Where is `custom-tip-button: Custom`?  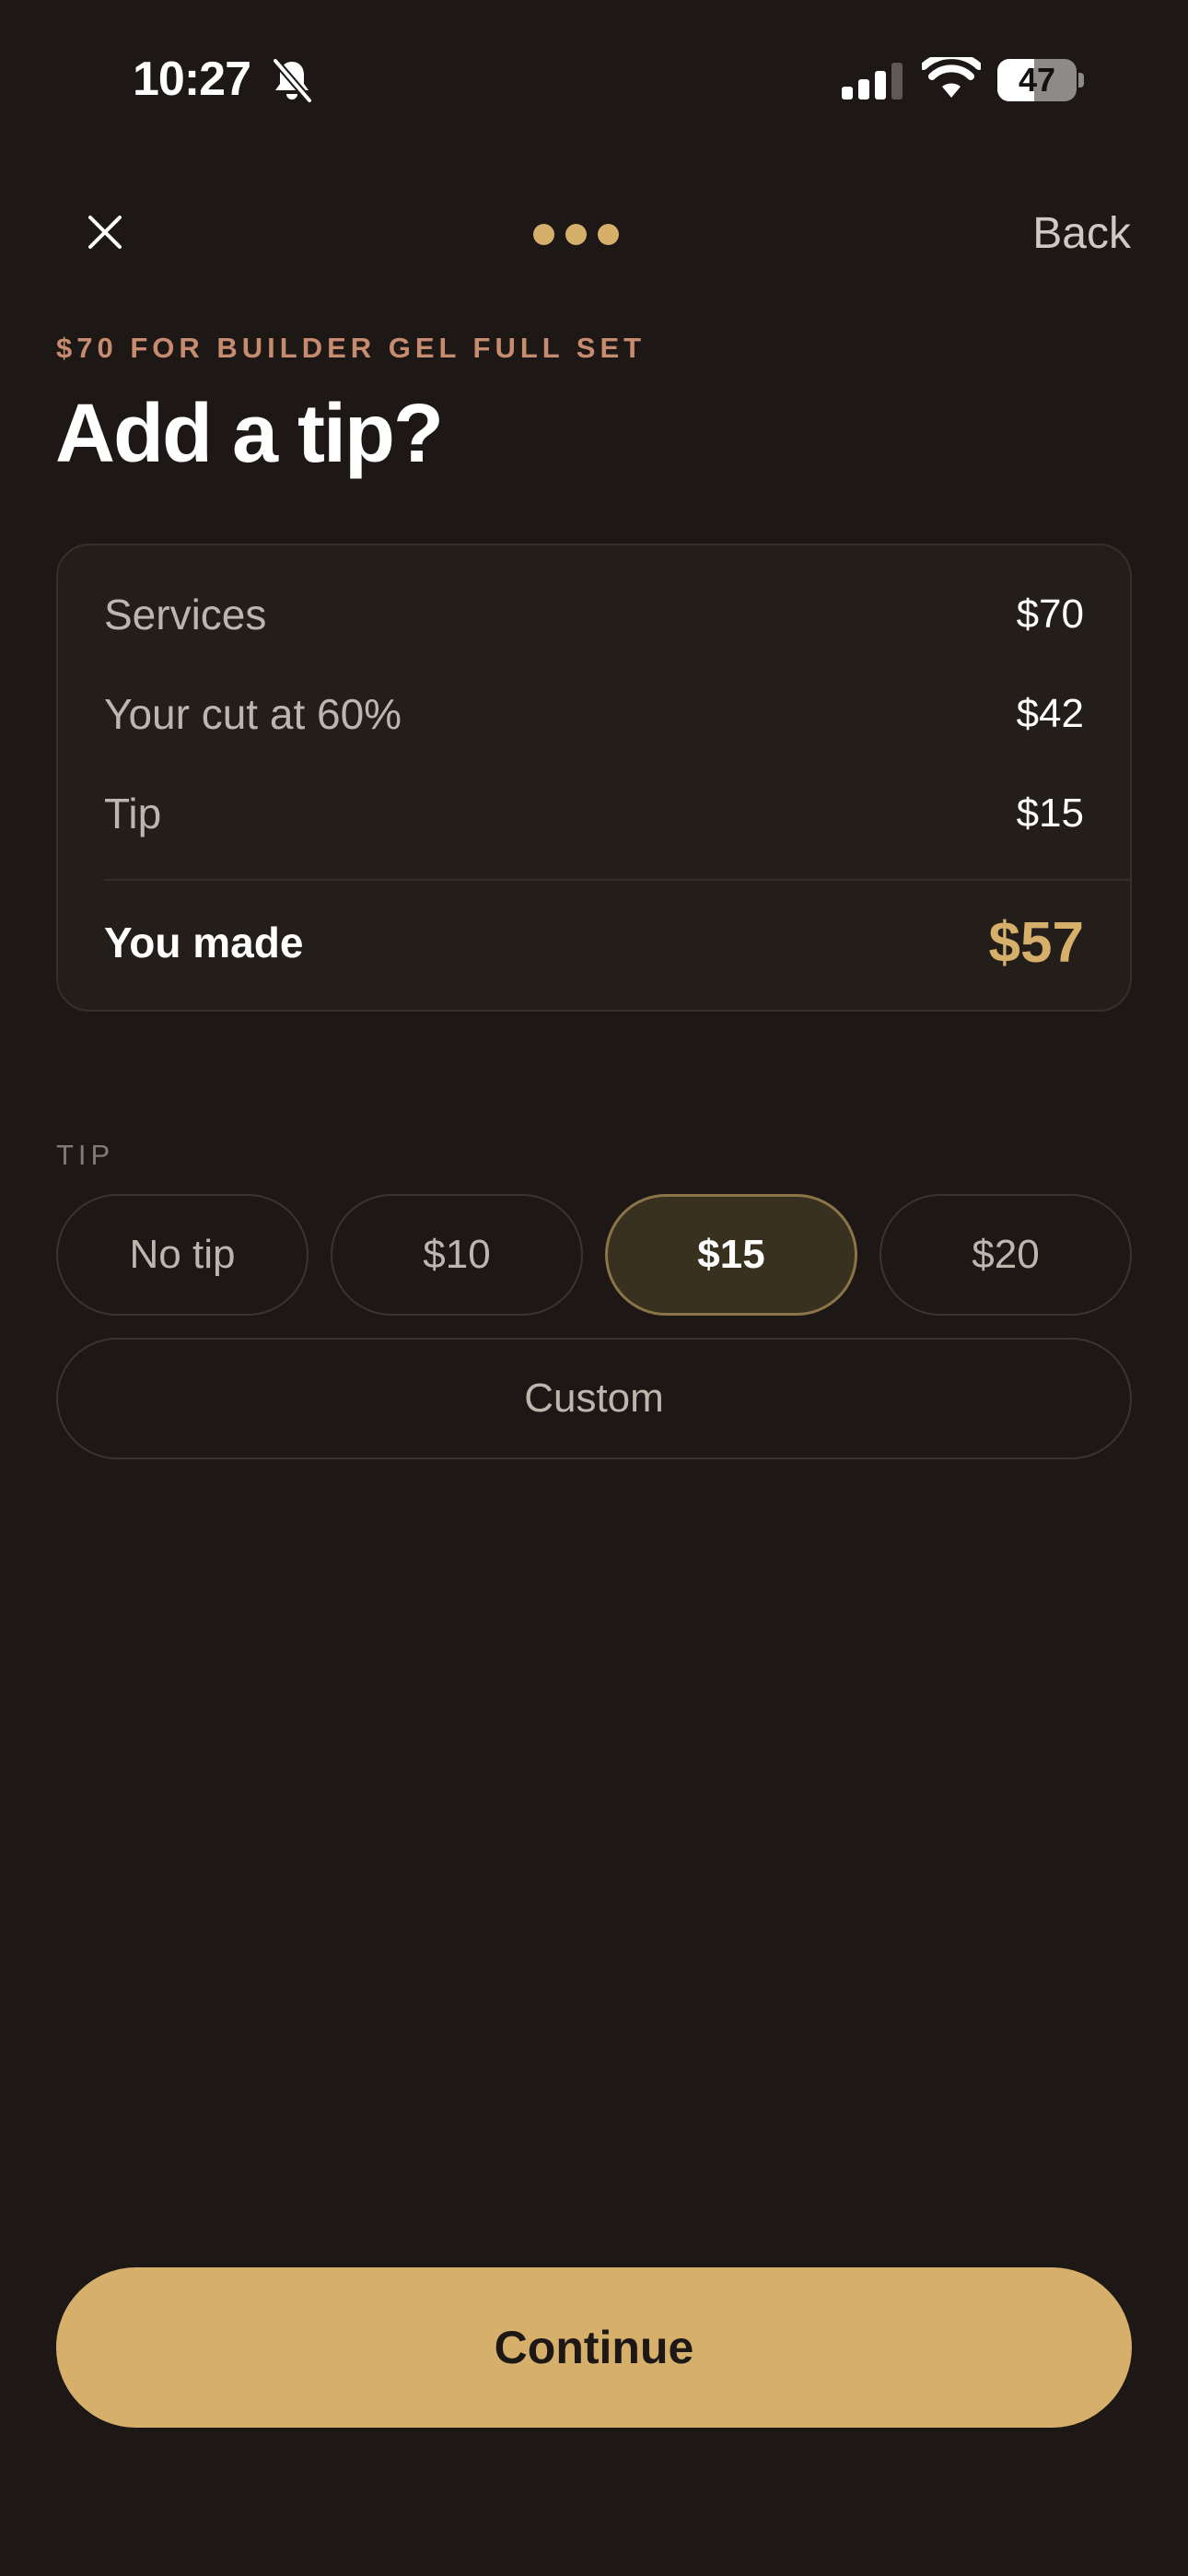
custom-tip-button: Custom is located at coordinates (594, 1398).